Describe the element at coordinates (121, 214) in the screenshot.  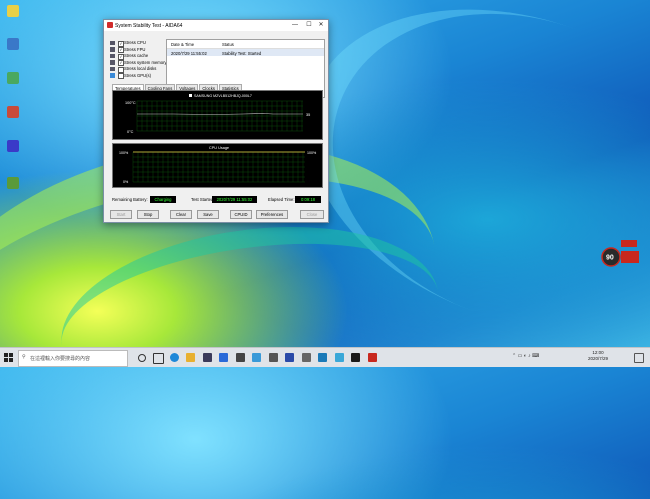
I see `start-button: Start` at that location.